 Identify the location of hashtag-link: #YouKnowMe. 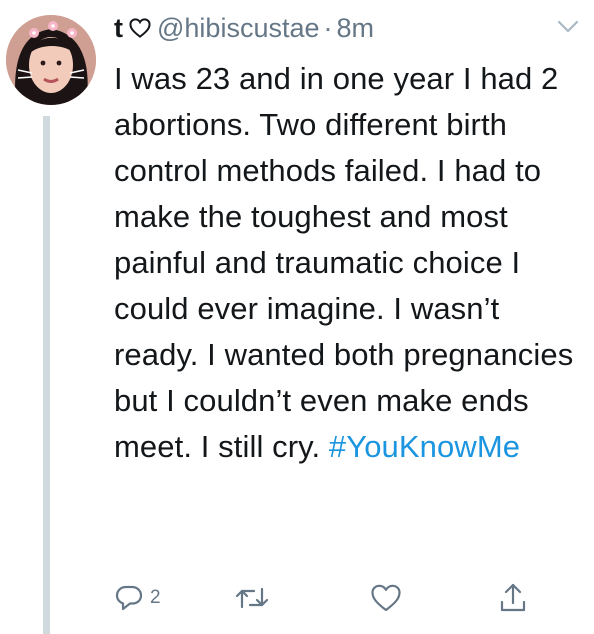
(424, 446).